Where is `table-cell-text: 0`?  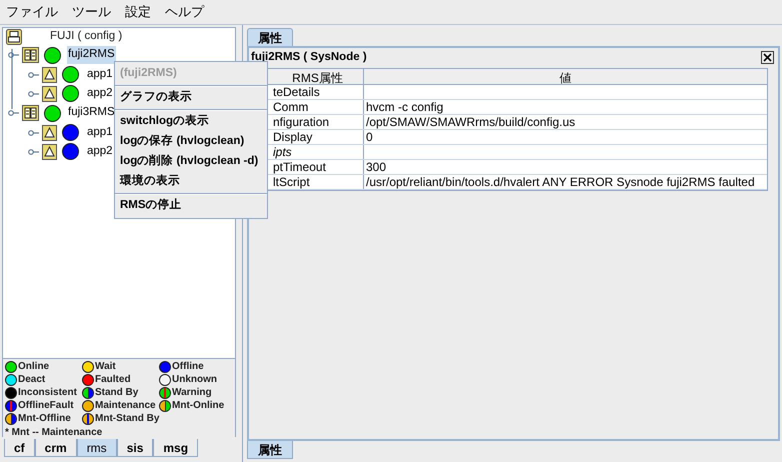
table-cell-text: 0 is located at coordinates (369, 137).